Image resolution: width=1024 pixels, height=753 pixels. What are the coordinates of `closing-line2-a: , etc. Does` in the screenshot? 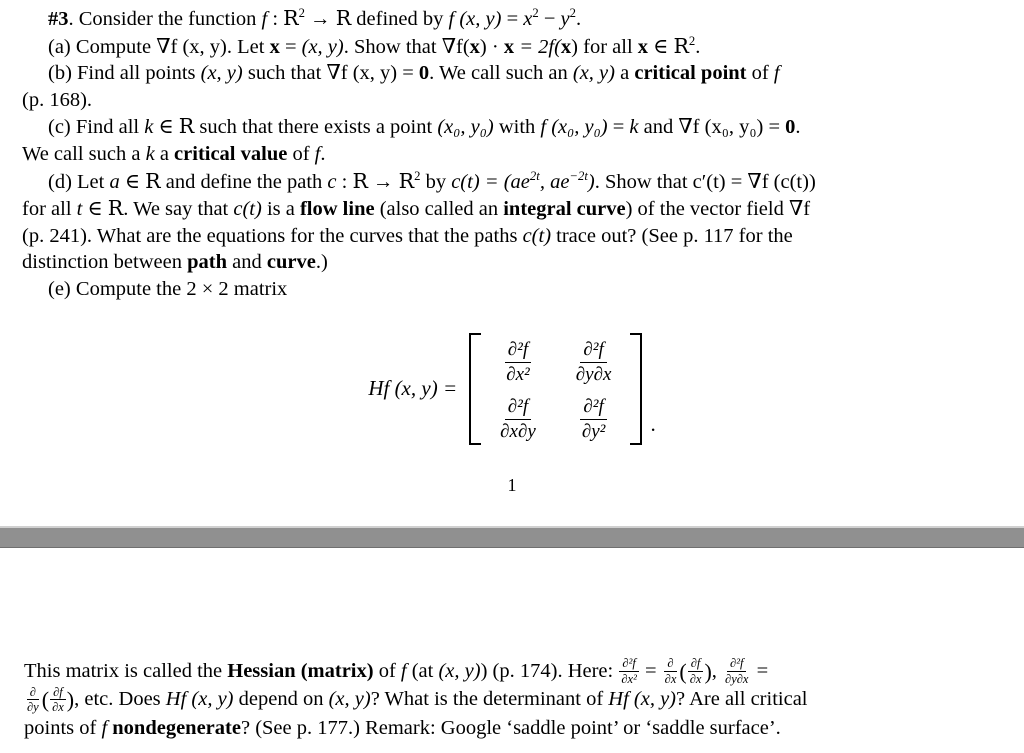 It's located at (120, 699).